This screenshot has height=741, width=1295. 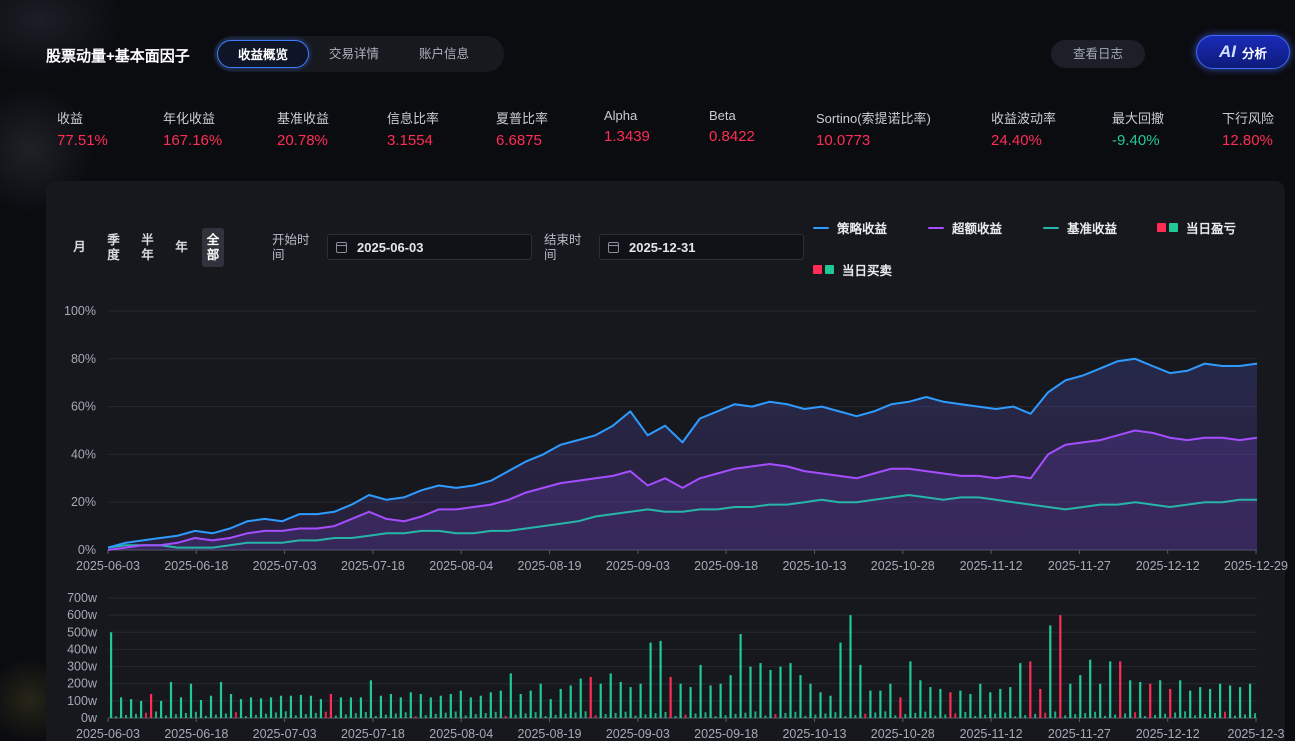 I want to click on period-quarter: 季度, so click(x=113, y=247).